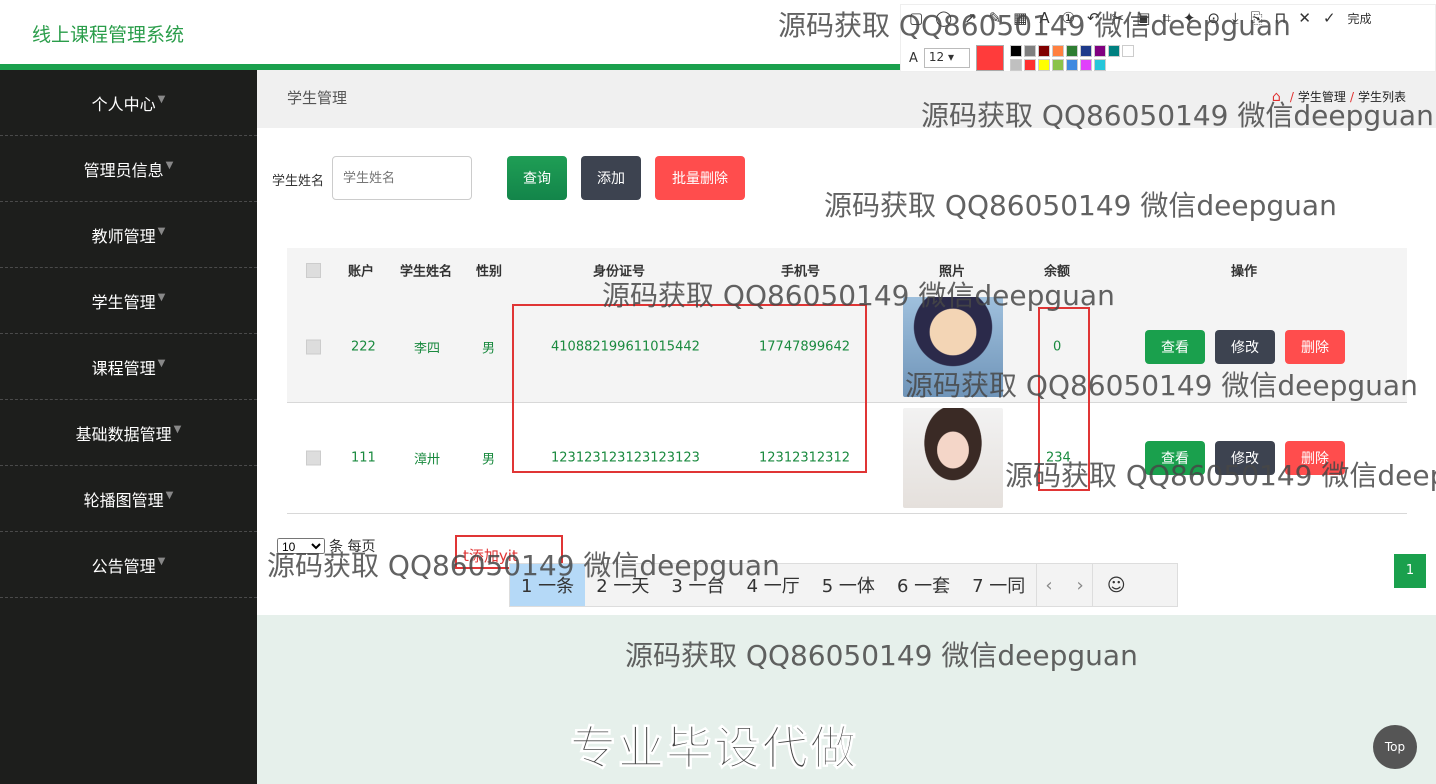  What do you see at coordinates (1360, 18) in the screenshot?
I see `done-button: 完成` at bounding box center [1360, 18].